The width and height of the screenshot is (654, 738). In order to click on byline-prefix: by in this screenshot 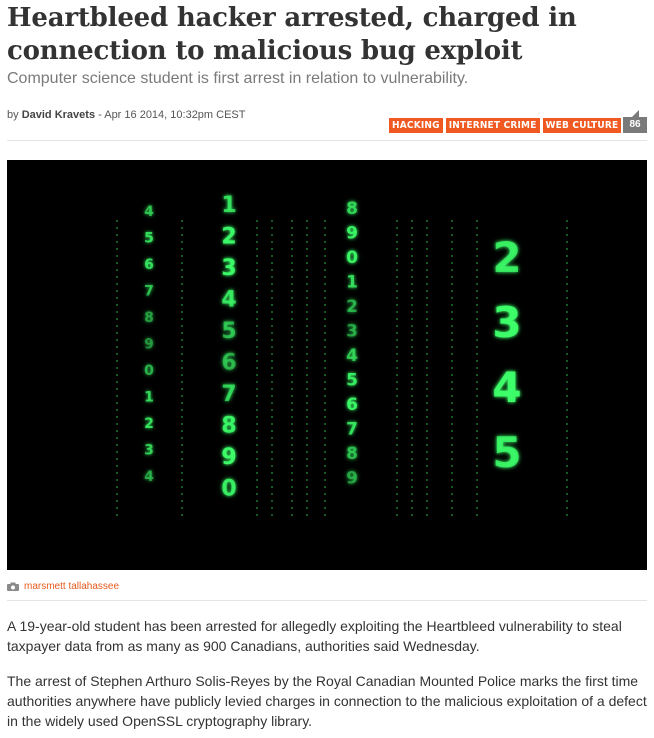, I will do `click(14, 115)`.